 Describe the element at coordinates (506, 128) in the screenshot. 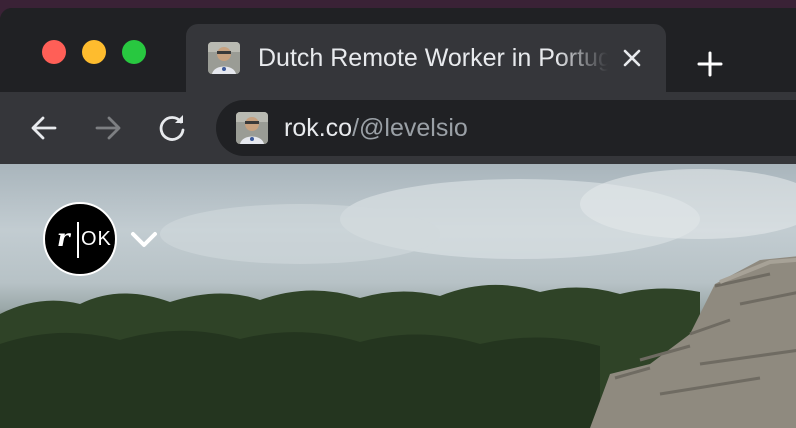

I see `address-bar: rok.co/@levelsio` at that location.